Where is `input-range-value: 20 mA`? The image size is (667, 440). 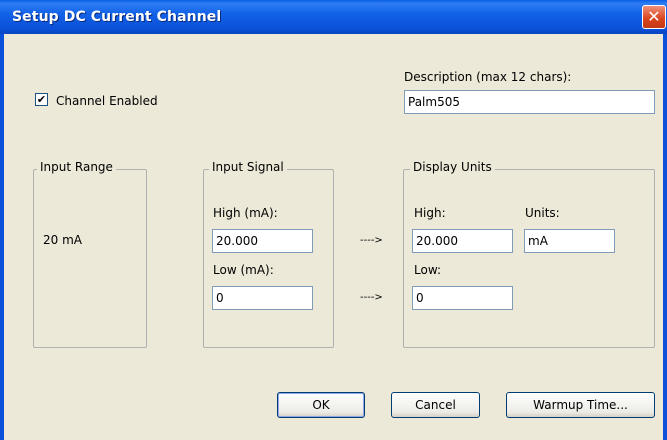
input-range-value: 20 mA is located at coordinates (62, 240).